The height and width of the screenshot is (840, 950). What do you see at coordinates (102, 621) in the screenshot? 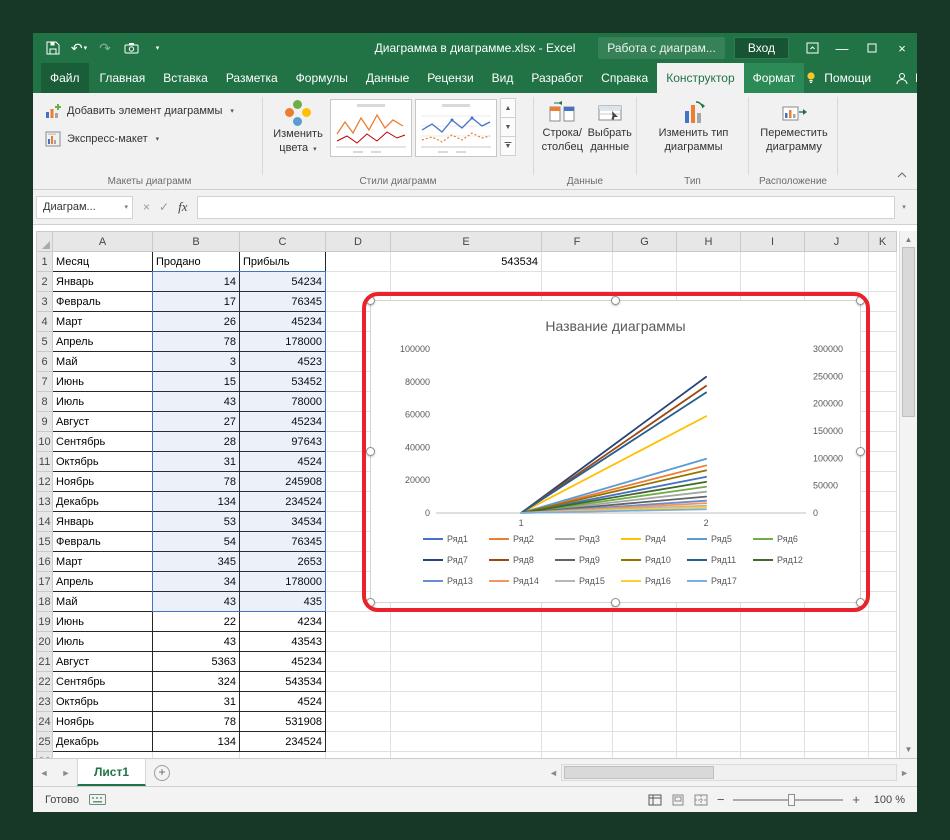
I see `cell-A19: Июнь` at bounding box center [102, 621].